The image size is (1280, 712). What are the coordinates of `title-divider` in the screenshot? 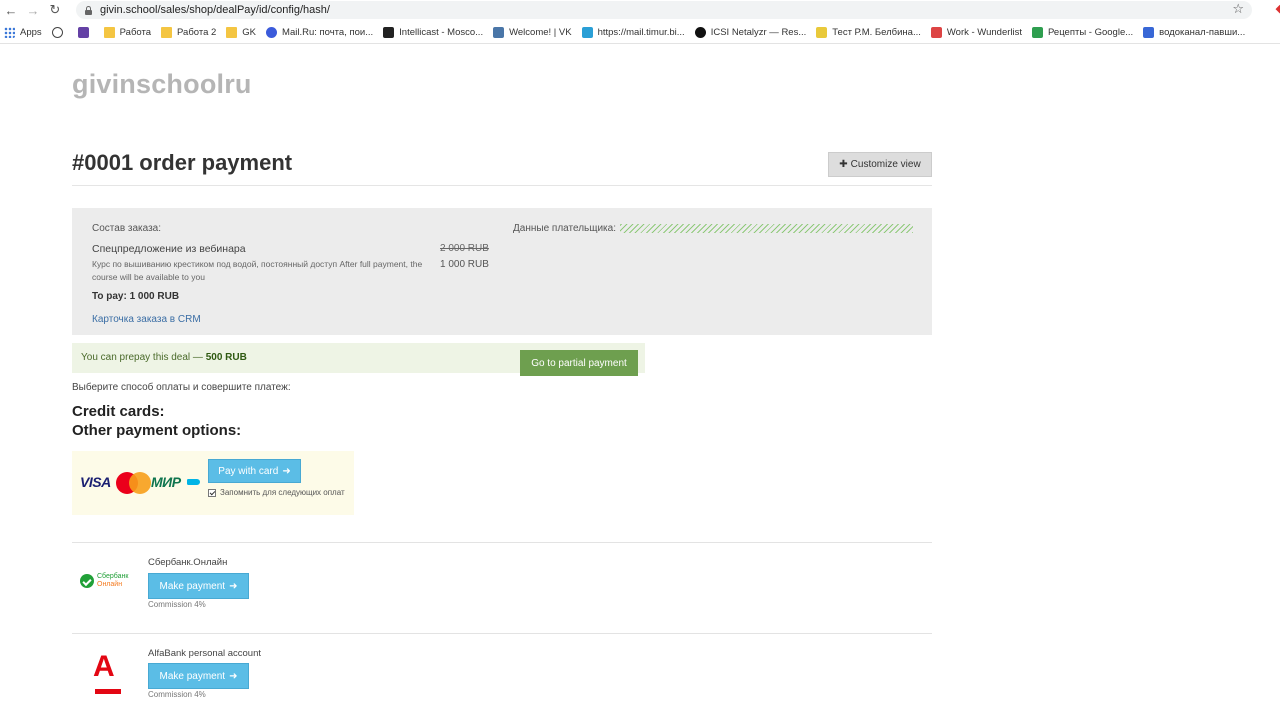 It's located at (502, 185).